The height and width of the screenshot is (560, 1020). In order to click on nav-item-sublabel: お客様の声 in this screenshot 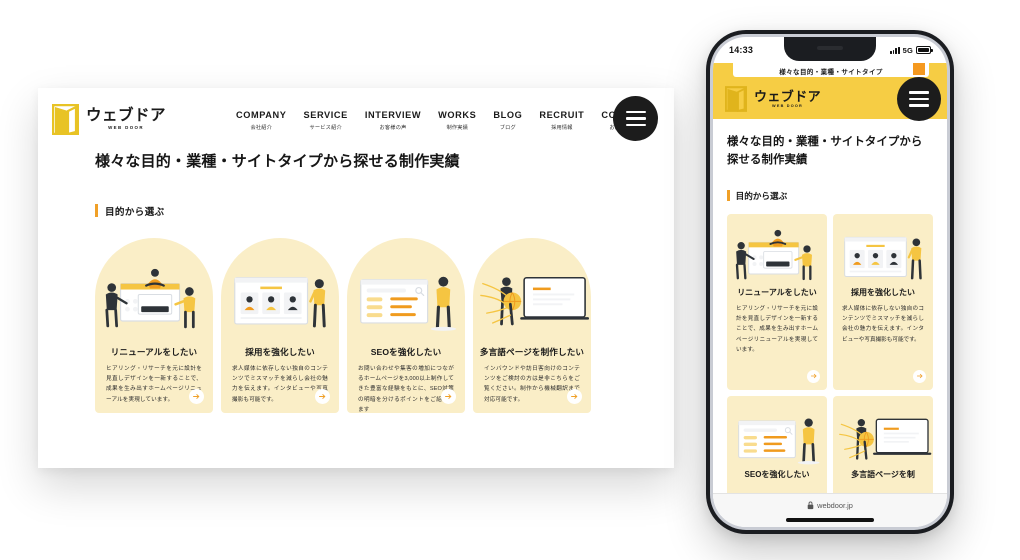, I will do `click(393, 127)`.